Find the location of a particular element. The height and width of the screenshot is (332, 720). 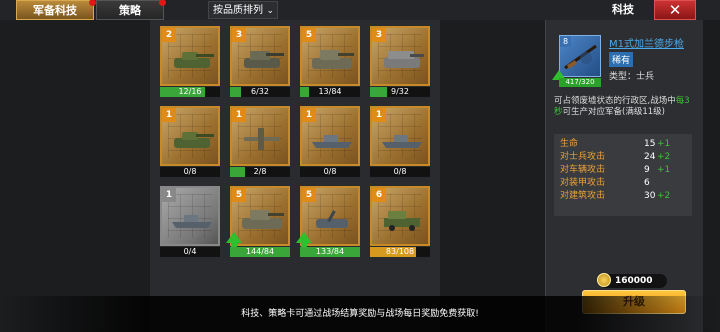

desc-text: 可占领废墟状态的行政区,战场中 is located at coordinates (615, 101).